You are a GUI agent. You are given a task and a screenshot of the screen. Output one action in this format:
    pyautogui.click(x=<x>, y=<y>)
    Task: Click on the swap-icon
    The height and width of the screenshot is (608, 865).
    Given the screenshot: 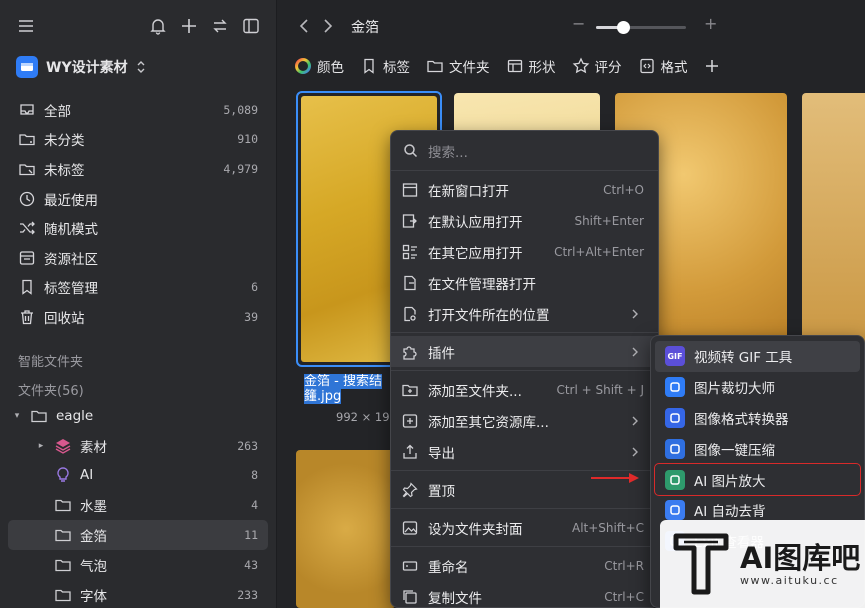 What is the action you would take?
    pyautogui.click(x=220, y=26)
    